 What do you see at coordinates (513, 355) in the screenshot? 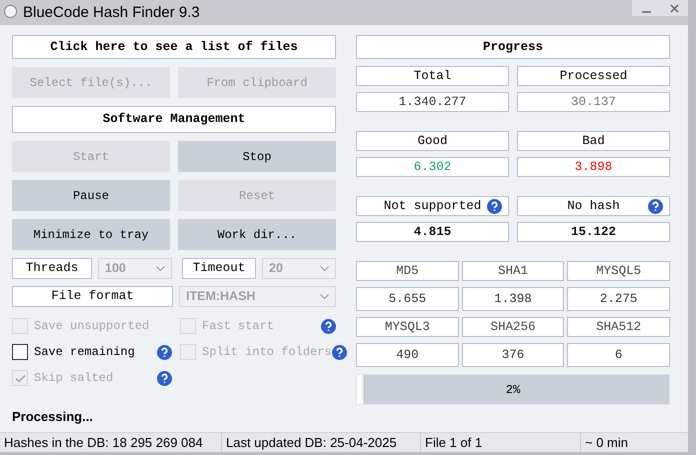
I see `hash-count: 376` at bounding box center [513, 355].